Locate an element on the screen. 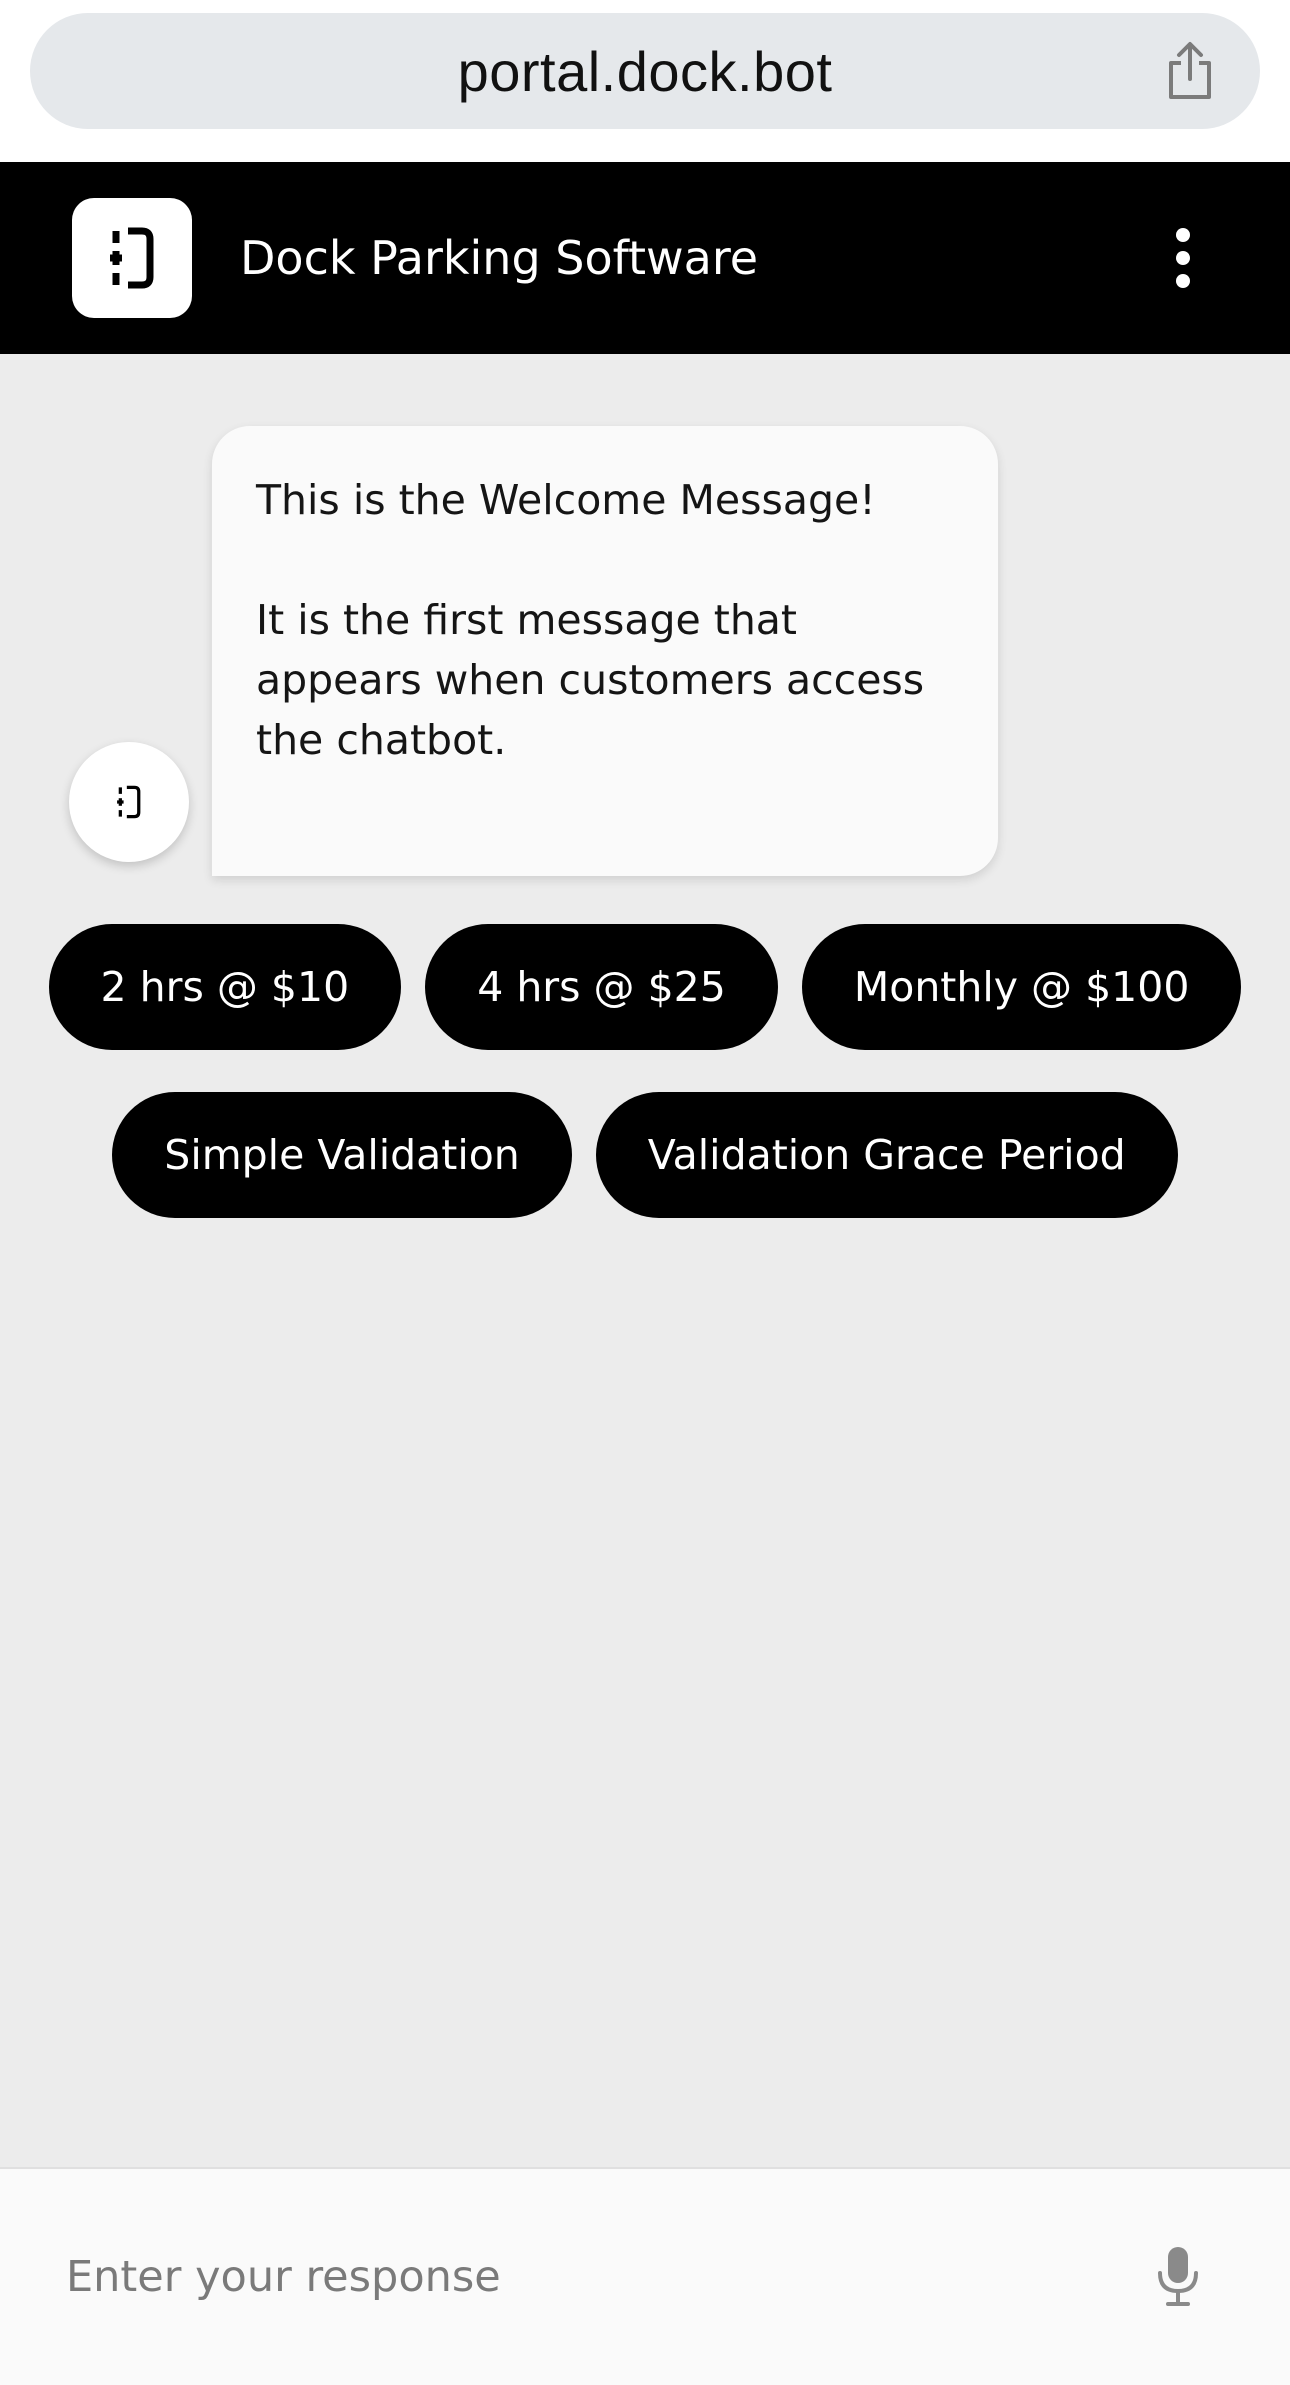 Image resolution: width=1290 pixels, height=2385 pixels. url-text: portal.dock.bot is located at coordinates (645, 71).